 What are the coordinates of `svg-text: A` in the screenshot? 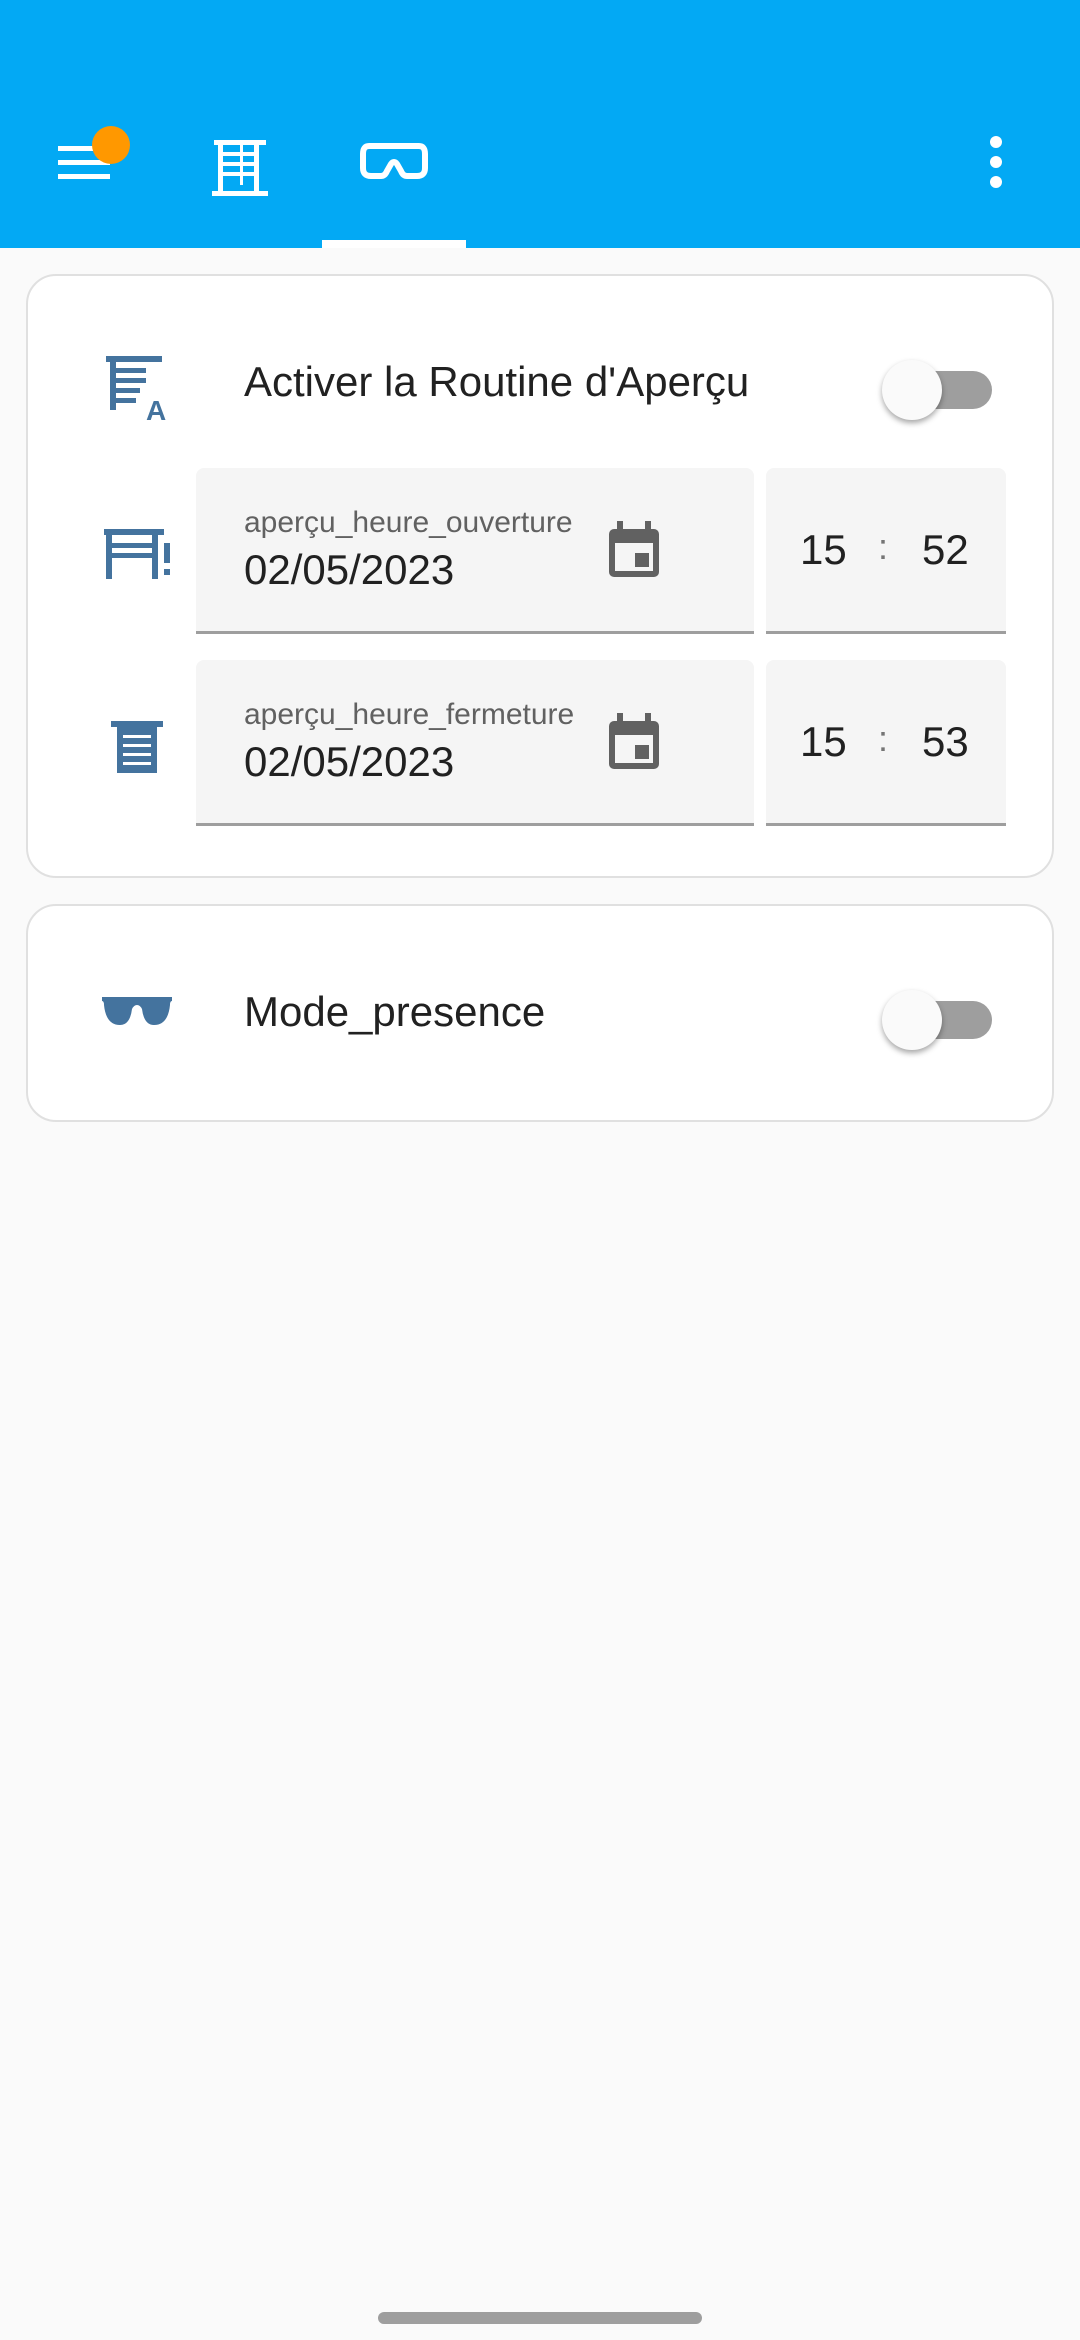 It's located at (156, 408).